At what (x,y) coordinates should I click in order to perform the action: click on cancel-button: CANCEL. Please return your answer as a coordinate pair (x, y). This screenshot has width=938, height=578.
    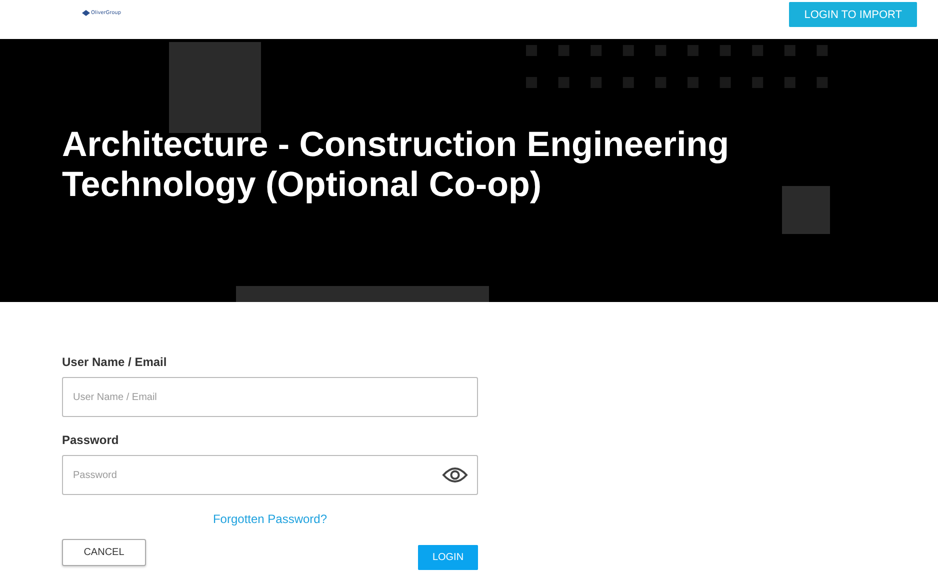
    Looking at the image, I should click on (104, 552).